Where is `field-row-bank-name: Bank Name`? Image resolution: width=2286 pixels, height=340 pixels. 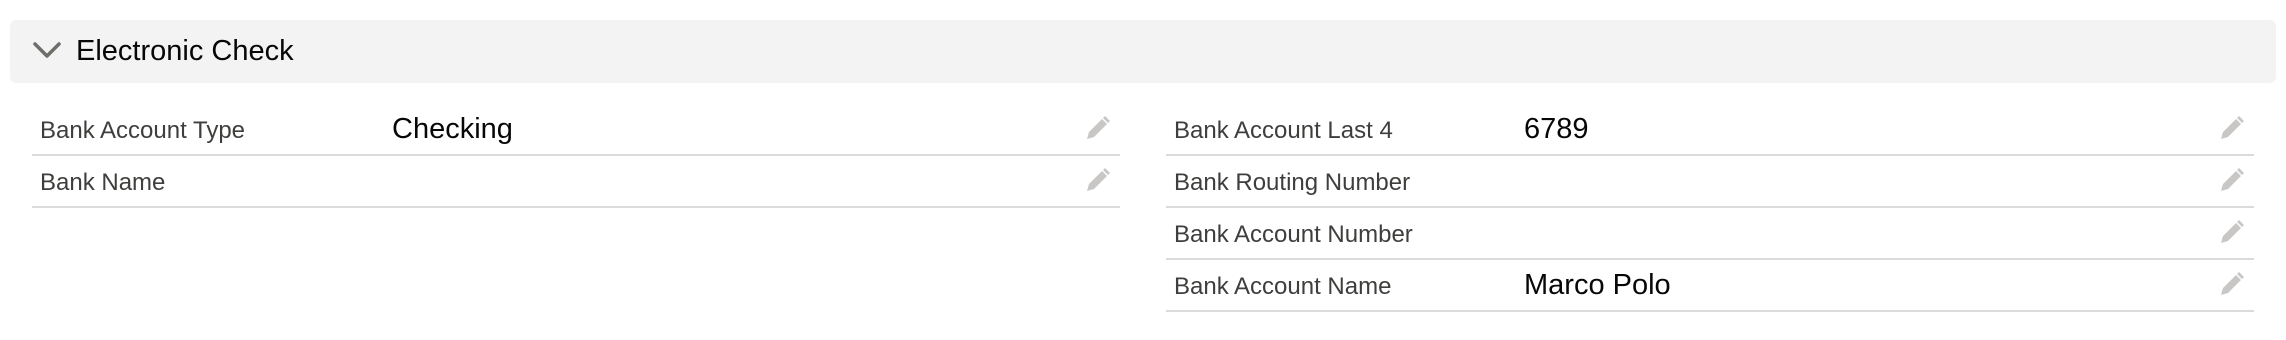
field-row-bank-name: Bank Name is located at coordinates (576, 182).